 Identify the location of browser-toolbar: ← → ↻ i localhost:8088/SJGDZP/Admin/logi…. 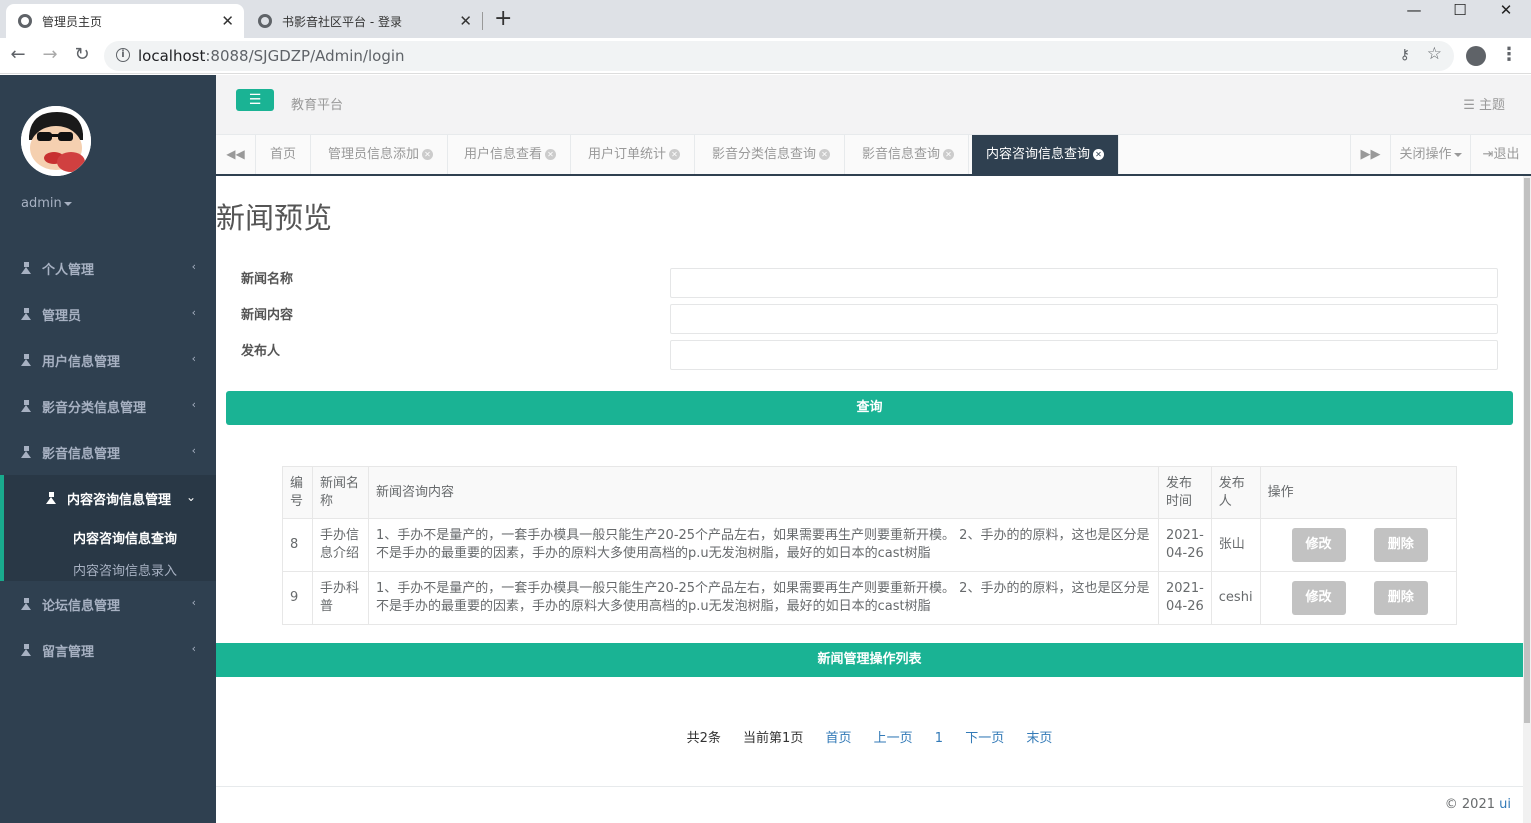
(765, 56).